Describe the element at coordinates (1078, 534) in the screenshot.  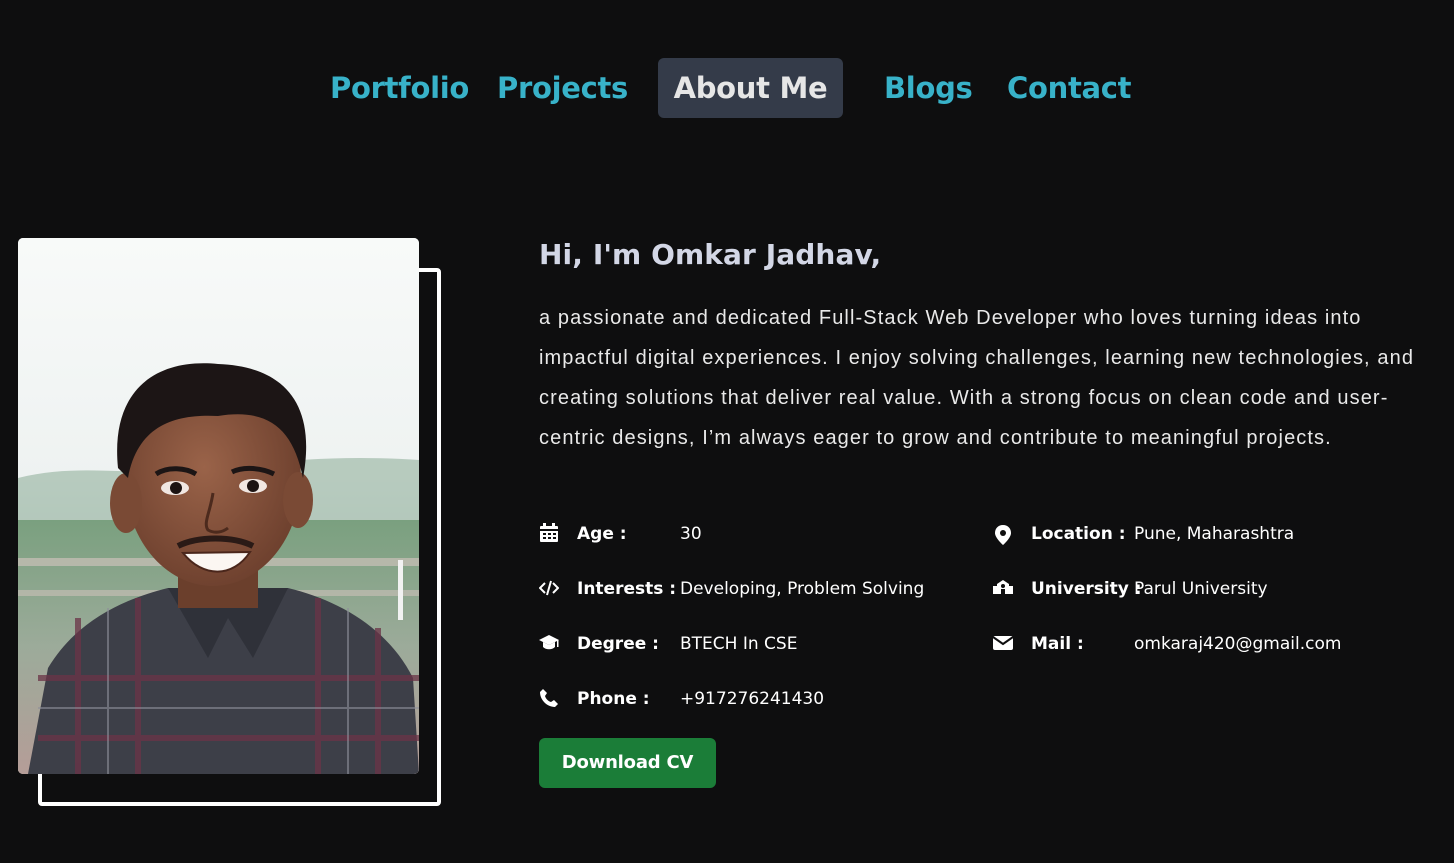
I see `location-label: Location :` at that location.